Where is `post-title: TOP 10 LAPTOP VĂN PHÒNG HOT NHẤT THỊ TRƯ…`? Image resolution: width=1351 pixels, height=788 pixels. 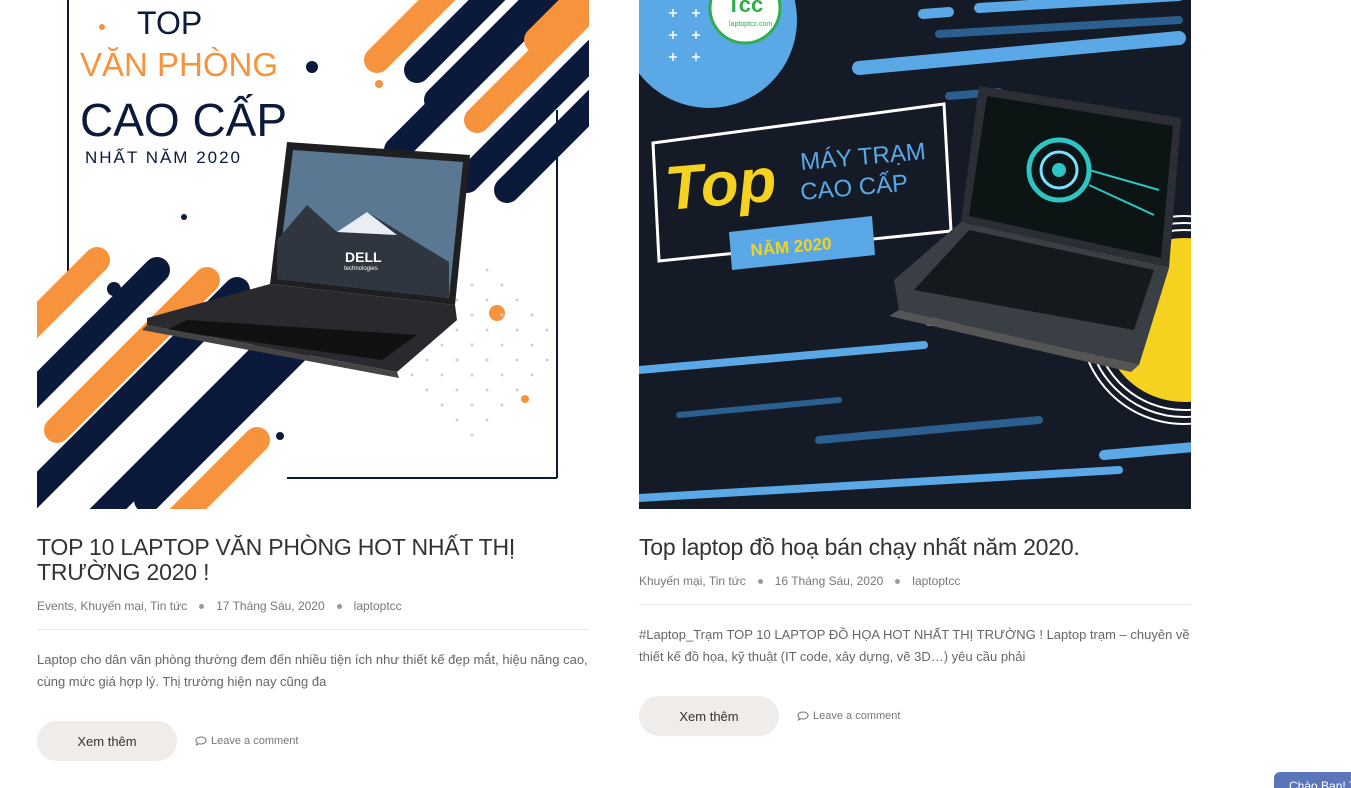 post-title: TOP 10 LAPTOP VĂN PHÒNG HOT NHẤT THỊ TRƯ… is located at coordinates (302, 560).